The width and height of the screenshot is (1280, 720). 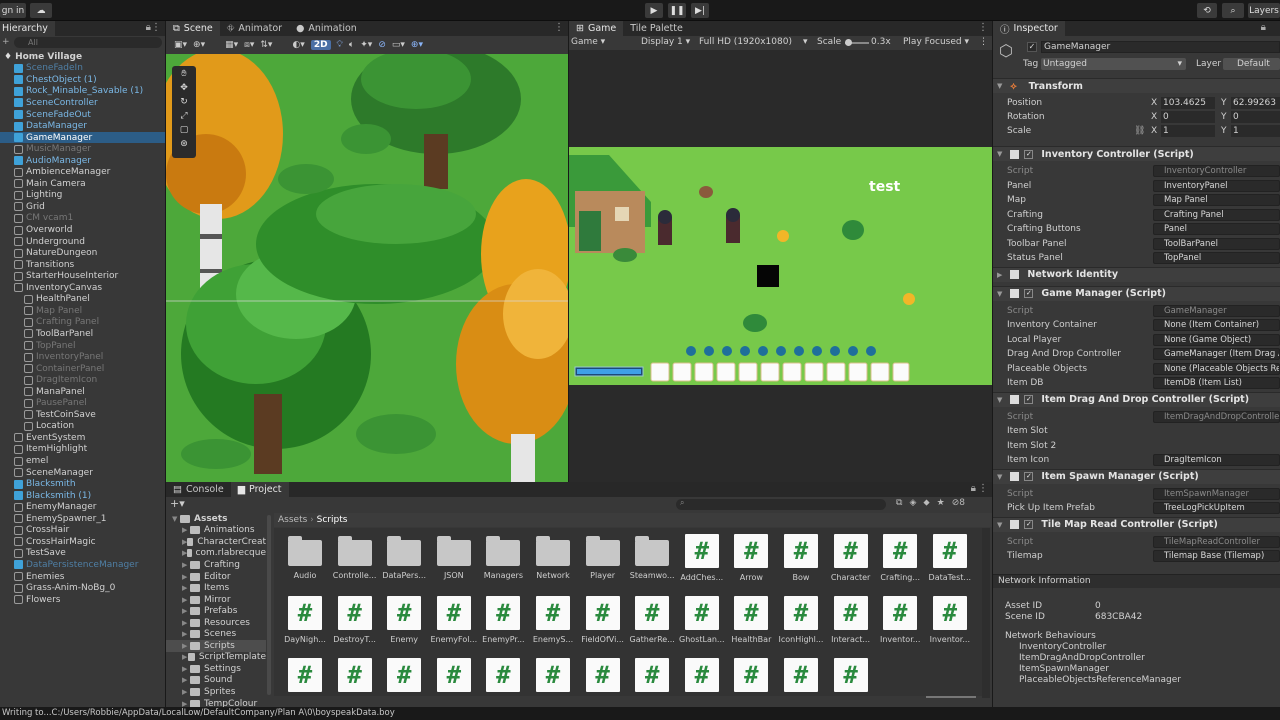 What do you see at coordinates (88, 42) in the screenshot?
I see `hierarchy-search-input: All` at bounding box center [88, 42].